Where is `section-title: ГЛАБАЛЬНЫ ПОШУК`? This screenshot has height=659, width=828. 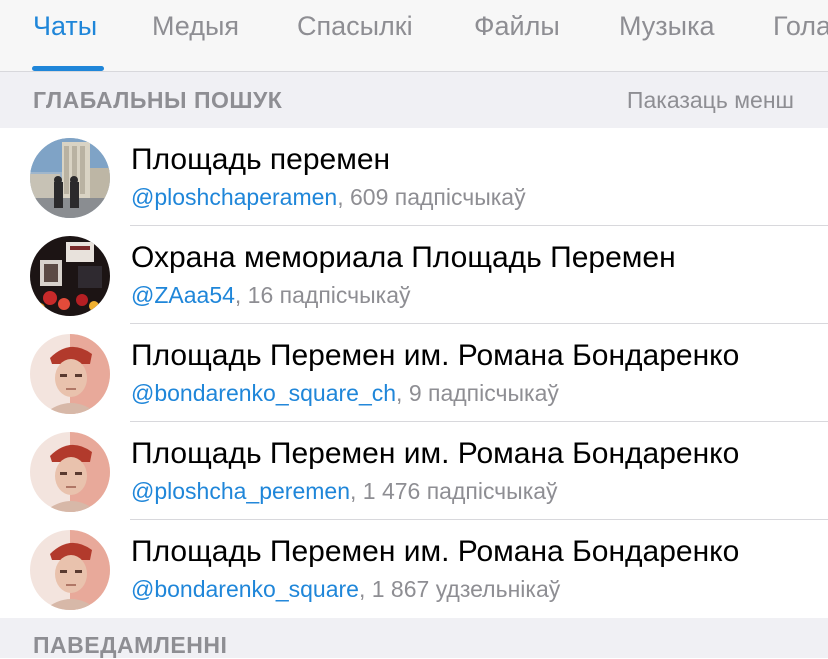 section-title: ГЛАБАЛЬНЫ ПОШУК is located at coordinates (158, 99).